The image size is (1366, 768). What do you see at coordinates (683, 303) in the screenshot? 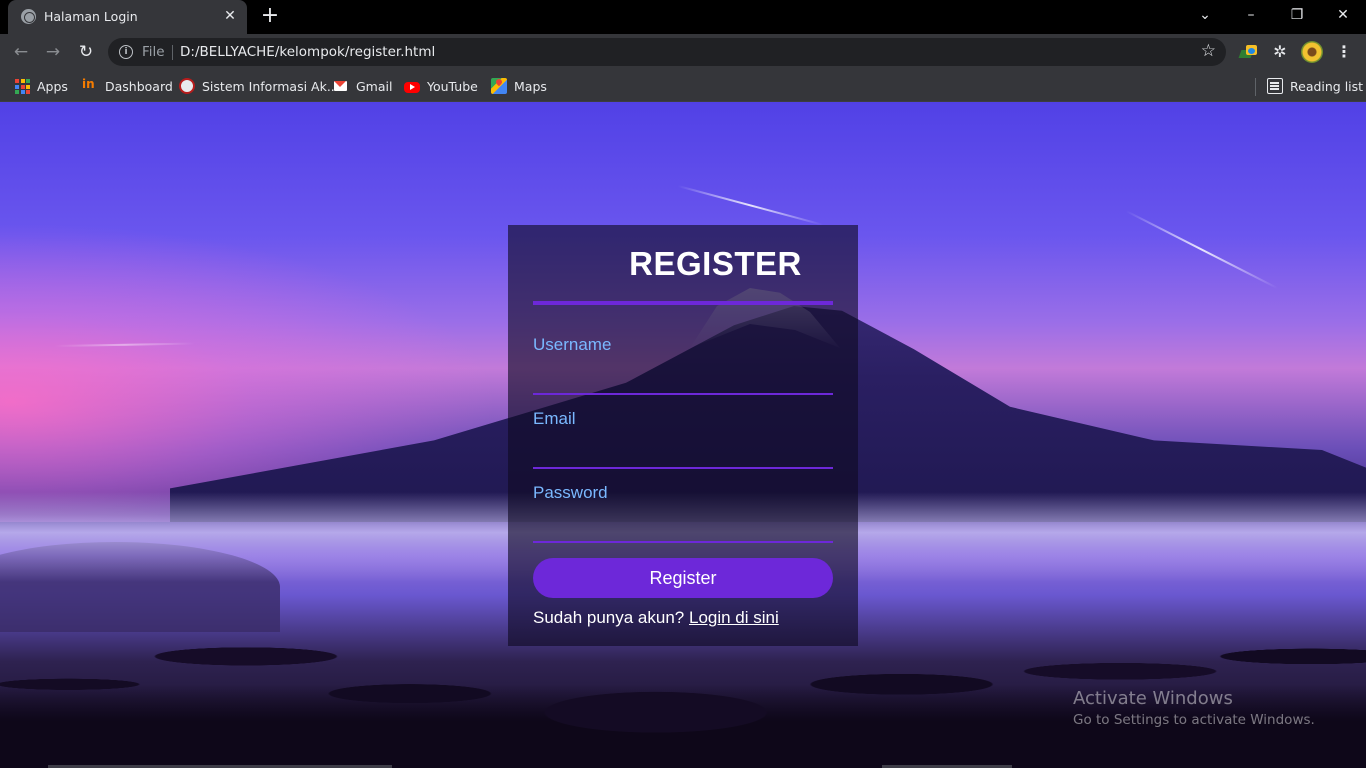
I see `title-underline` at bounding box center [683, 303].